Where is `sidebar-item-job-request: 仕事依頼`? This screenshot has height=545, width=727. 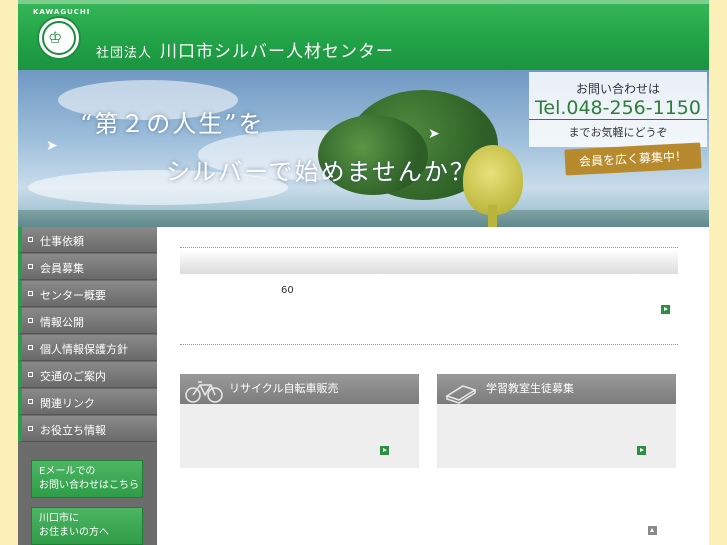
sidebar-item-job-request: 仕事依頼 is located at coordinates (87, 240).